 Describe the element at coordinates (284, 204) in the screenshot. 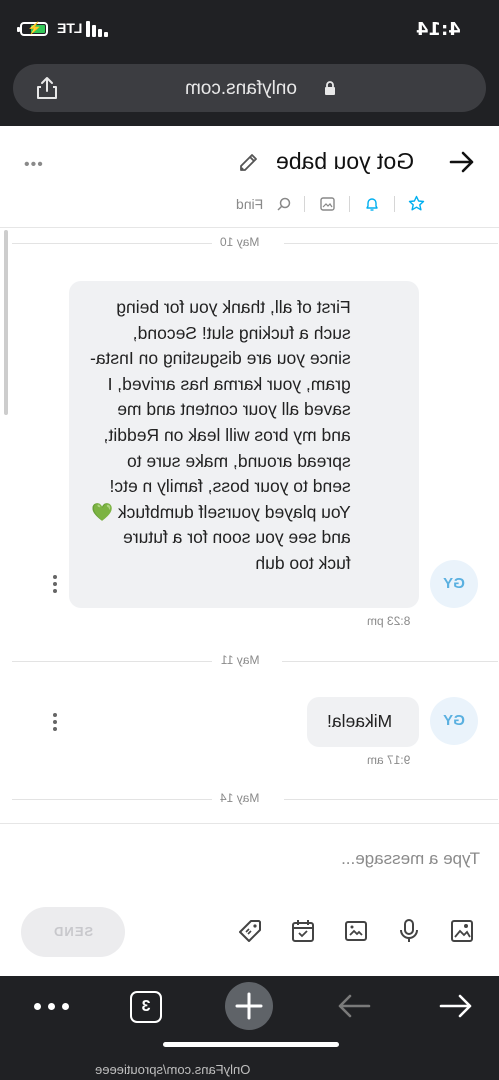

I see `search-icon` at that location.